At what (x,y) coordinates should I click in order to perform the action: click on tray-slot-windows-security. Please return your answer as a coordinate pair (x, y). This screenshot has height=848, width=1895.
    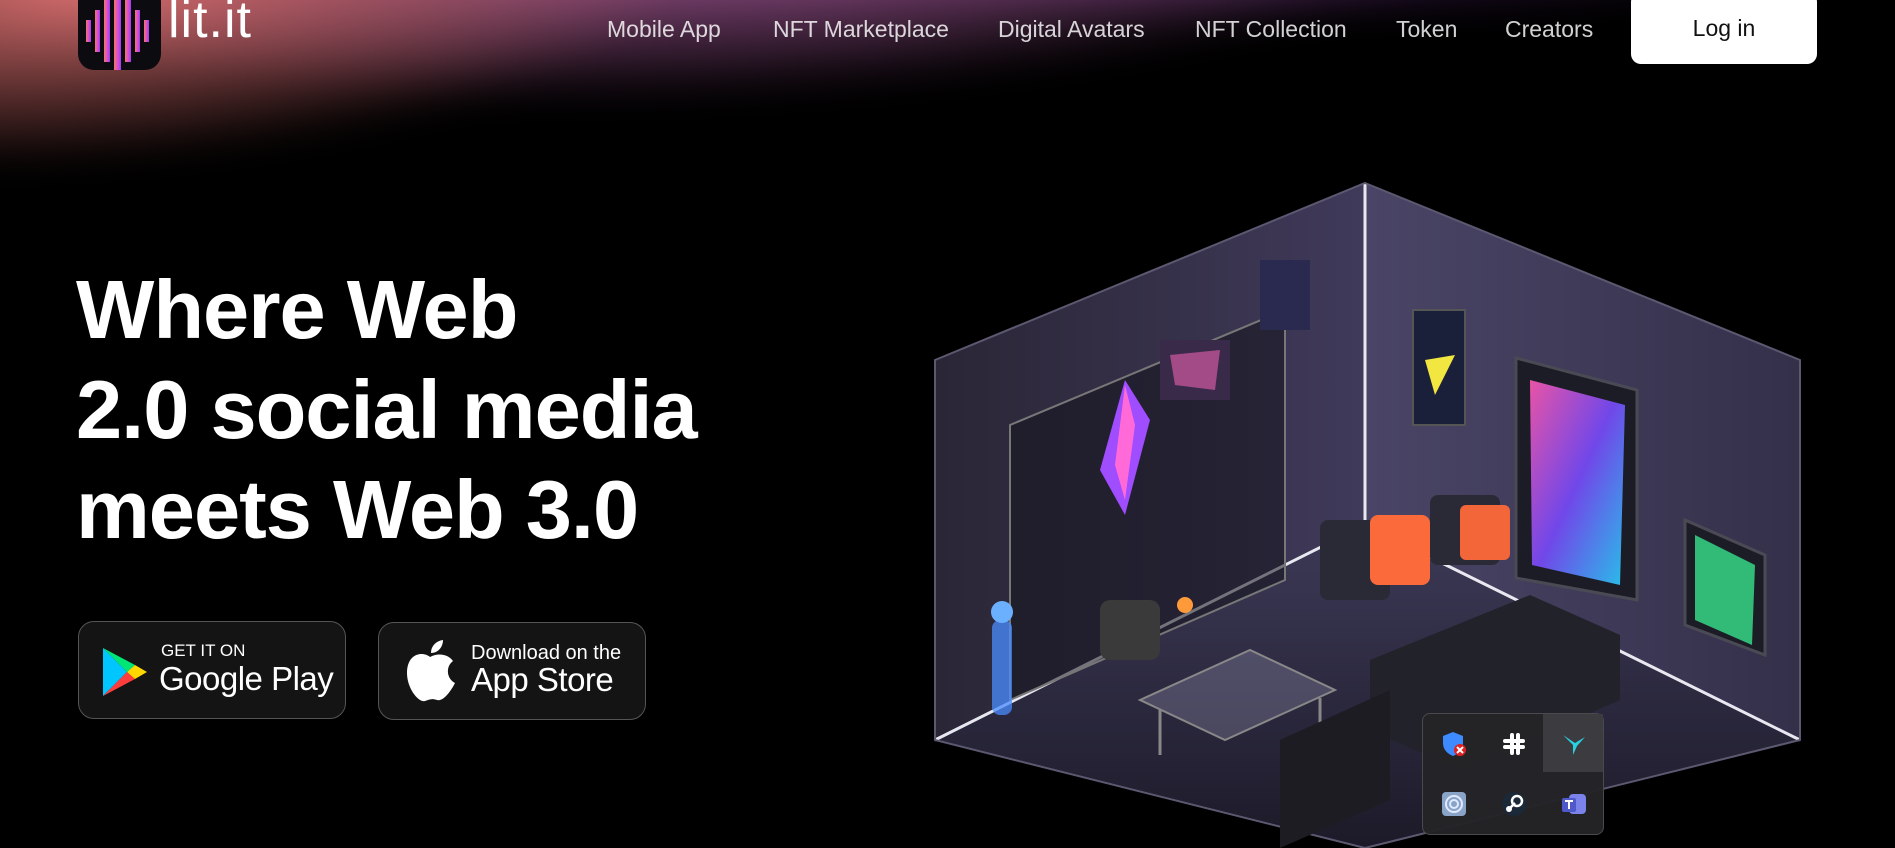
    Looking at the image, I should click on (1453, 743).